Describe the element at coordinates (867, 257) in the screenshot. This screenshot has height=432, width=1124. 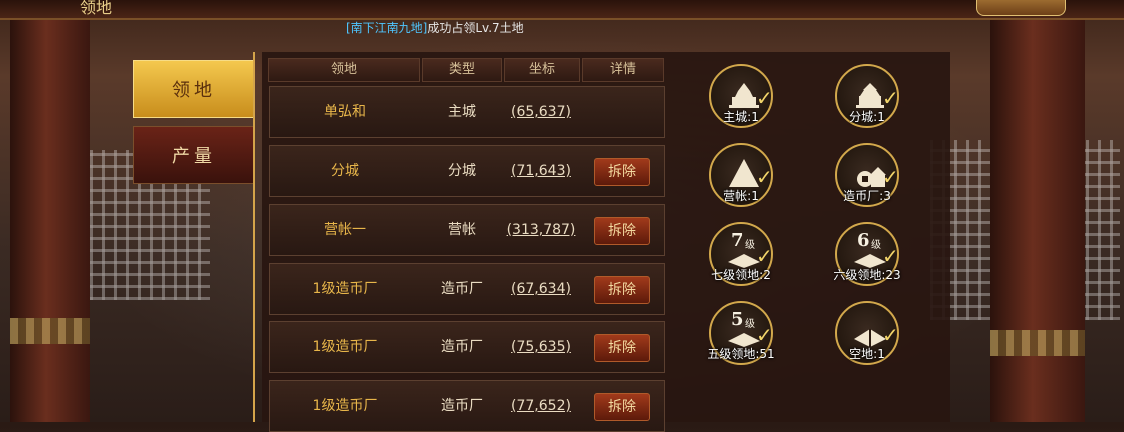
I see `level6-land-summary: 6 级 ✓ 六级领地:23` at that location.